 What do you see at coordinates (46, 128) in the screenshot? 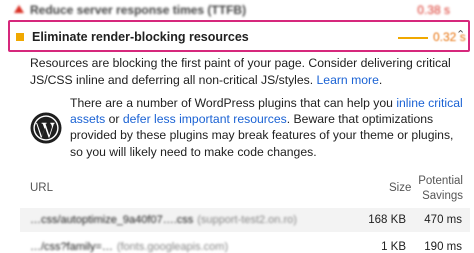
I see `wordpress-logo-icon` at bounding box center [46, 128].